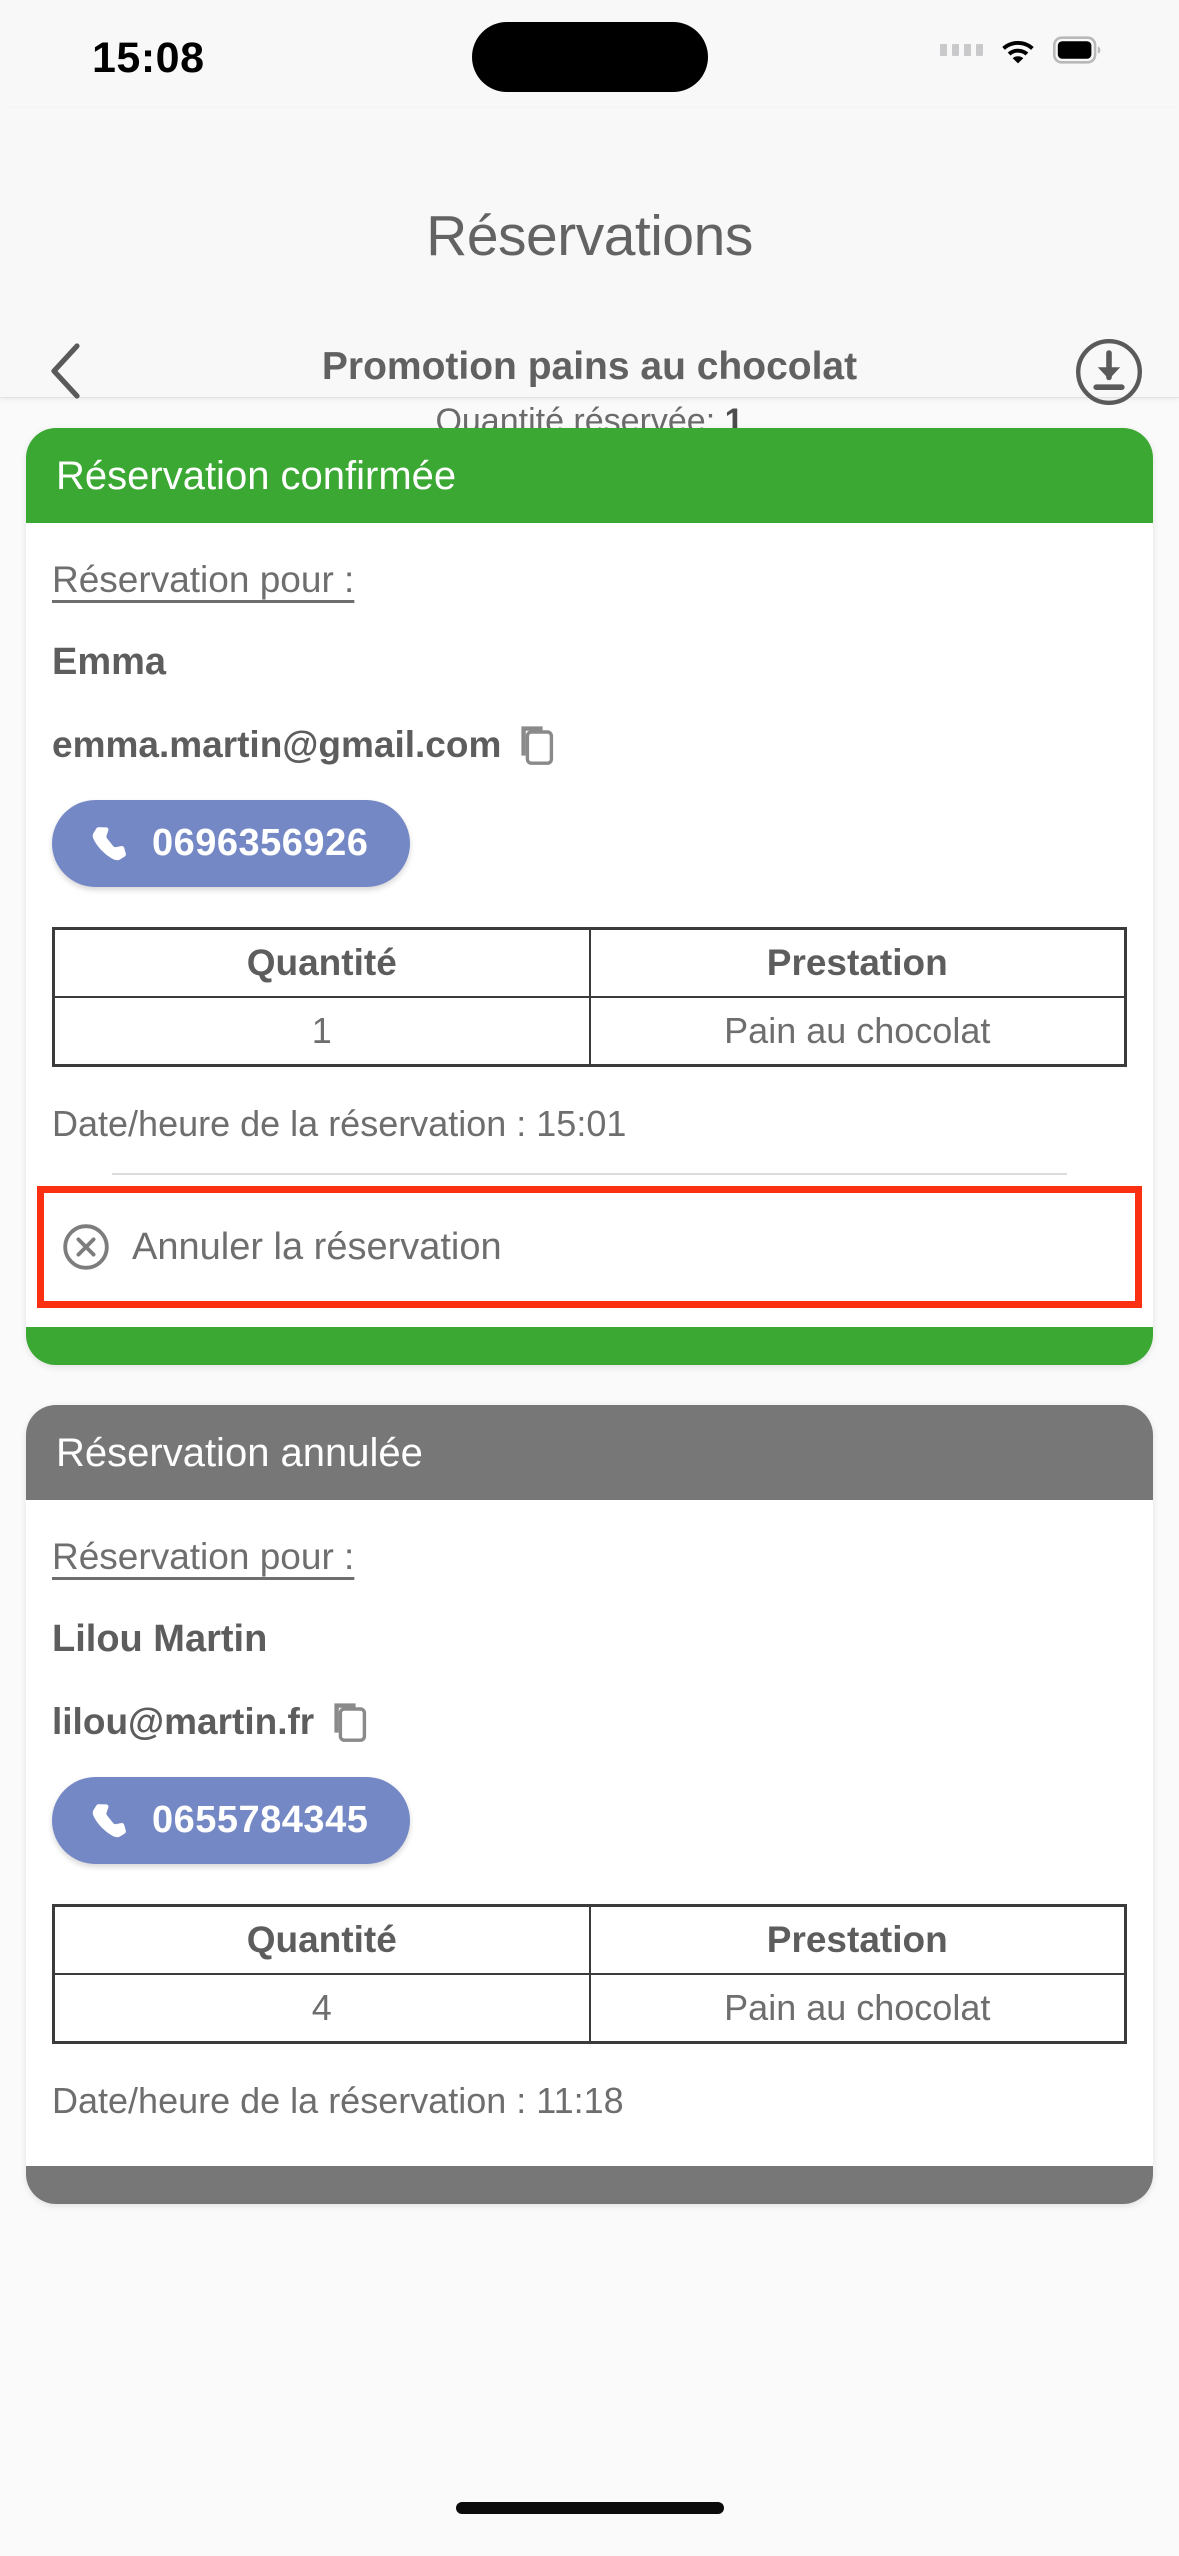 The image size is (1179, 2556). I want to click on table-cell-quantity: 1, so click(321, 1031).